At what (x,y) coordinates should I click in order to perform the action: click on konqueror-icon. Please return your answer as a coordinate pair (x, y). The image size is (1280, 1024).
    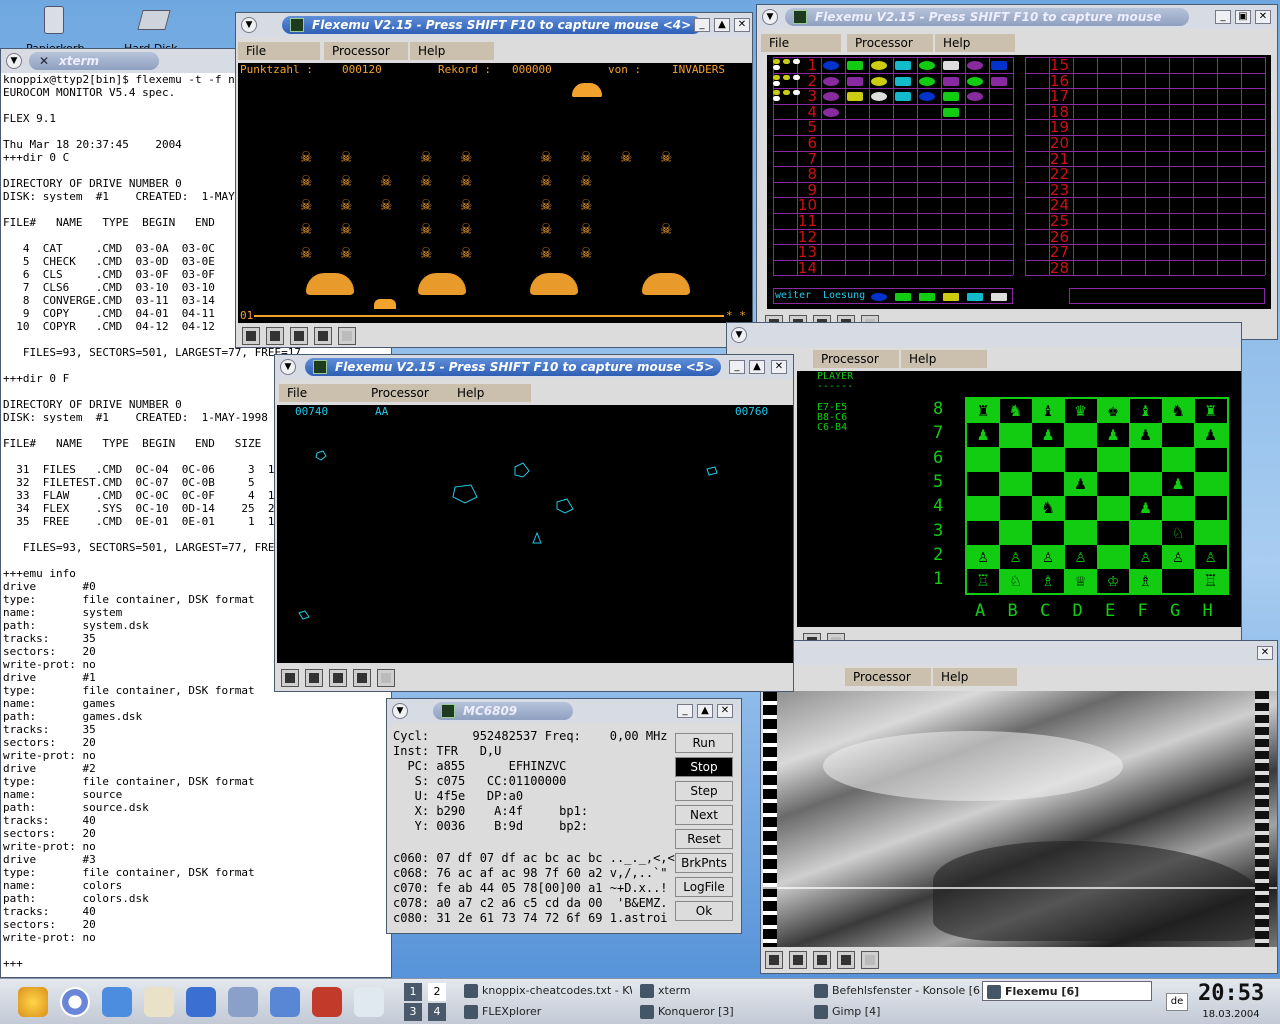
    Looking at the image, I should click on (285, 1002).